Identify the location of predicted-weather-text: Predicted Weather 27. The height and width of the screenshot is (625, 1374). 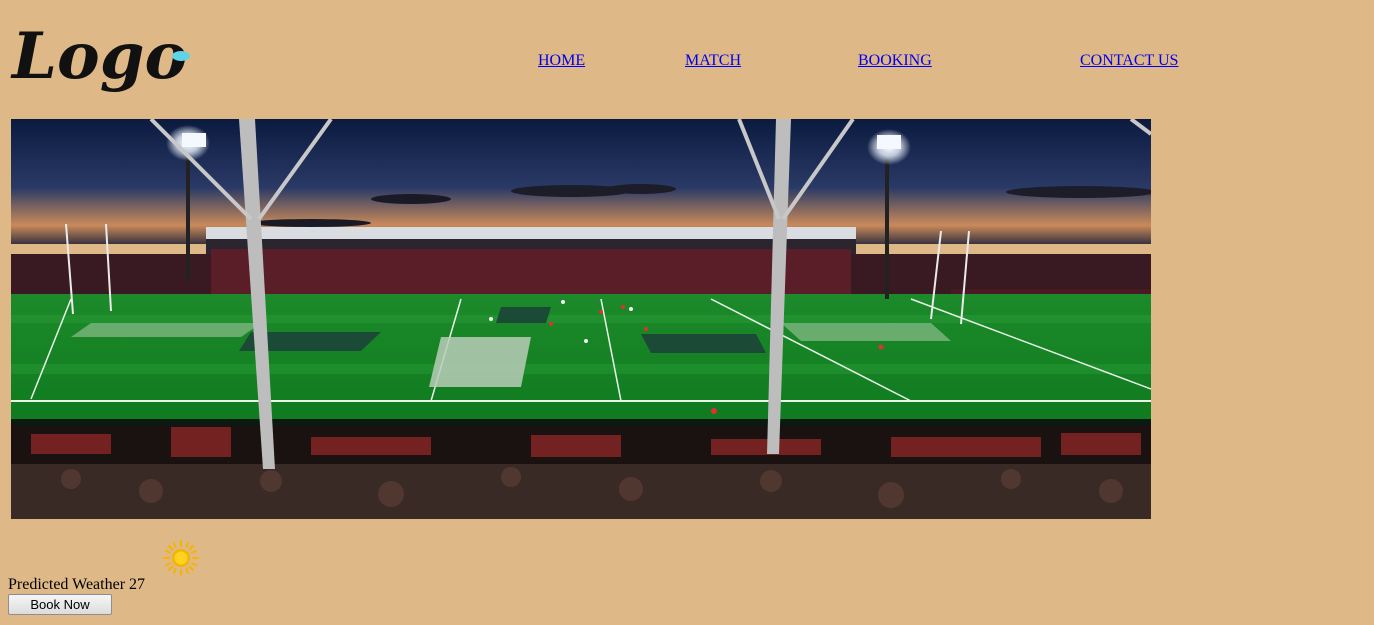
(77, 584).